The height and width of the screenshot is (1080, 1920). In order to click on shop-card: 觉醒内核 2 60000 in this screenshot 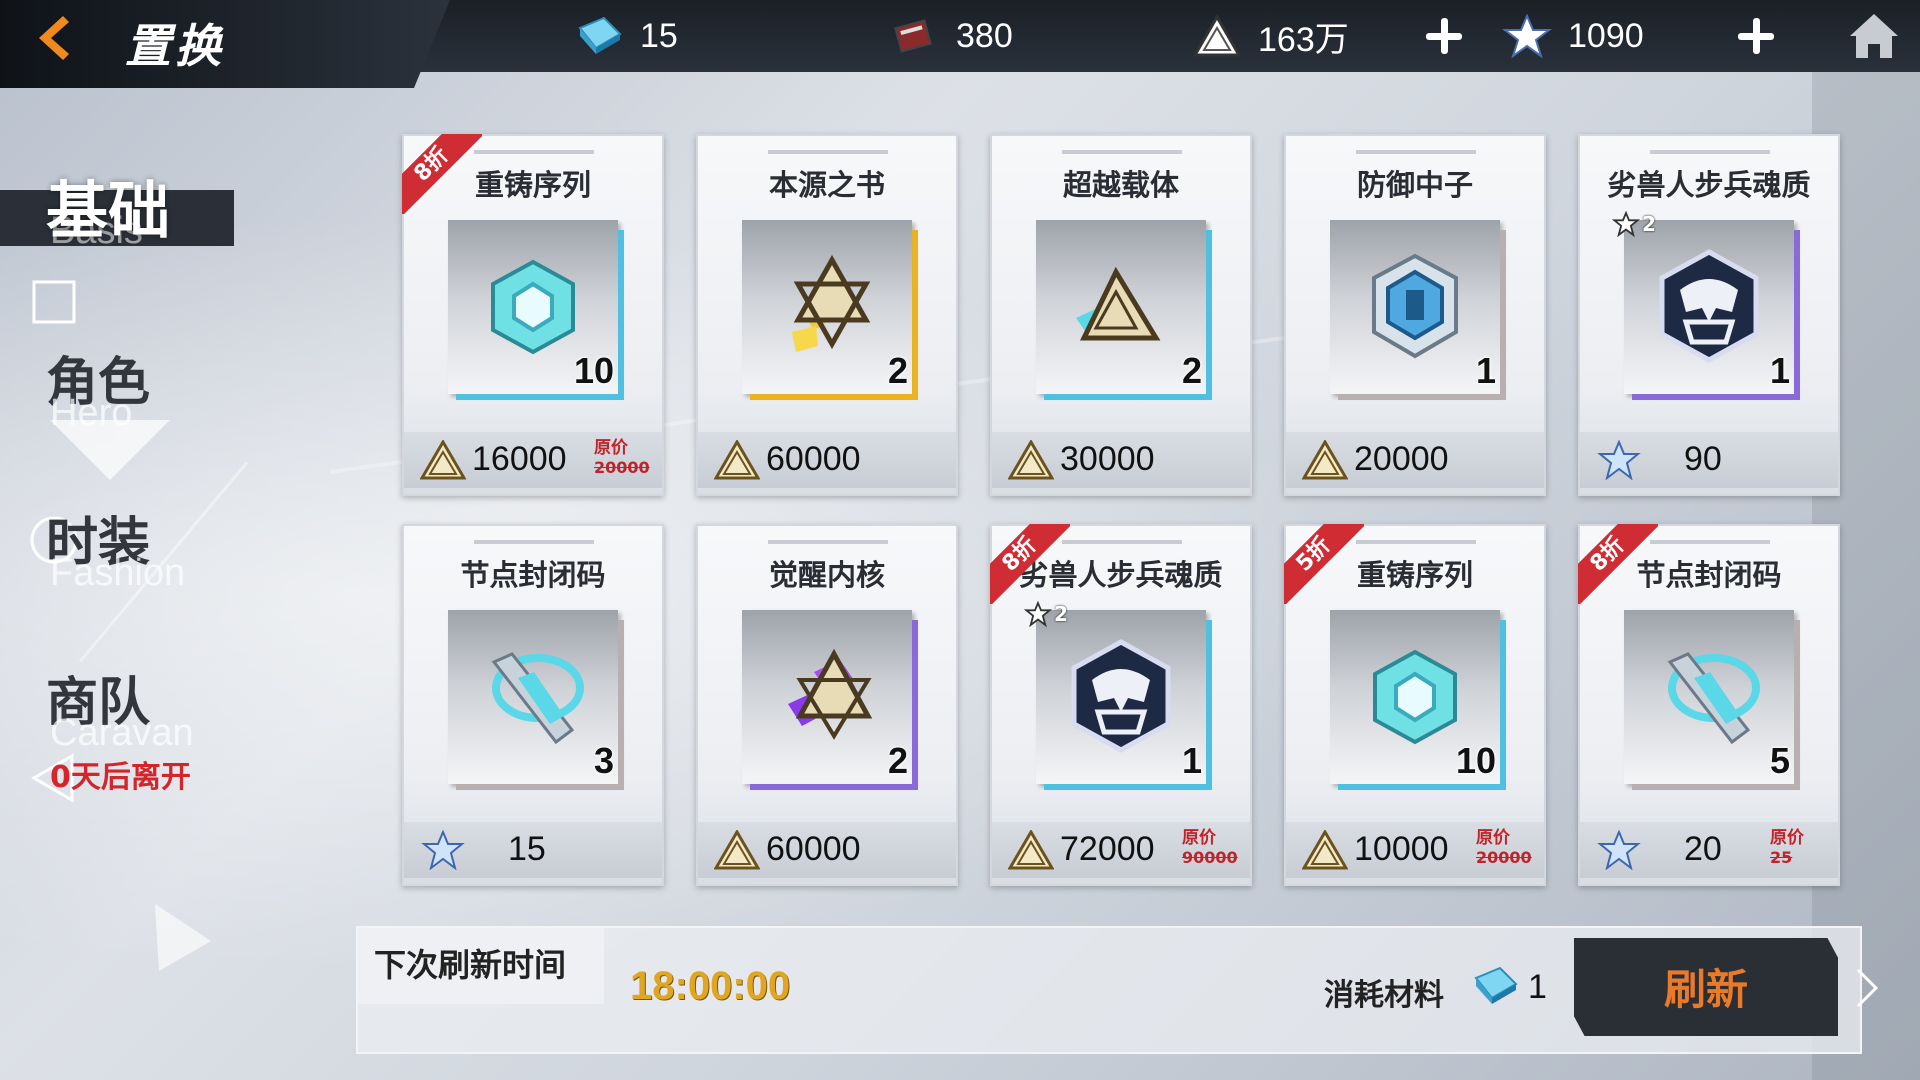, I will do `click(827, 705)`.